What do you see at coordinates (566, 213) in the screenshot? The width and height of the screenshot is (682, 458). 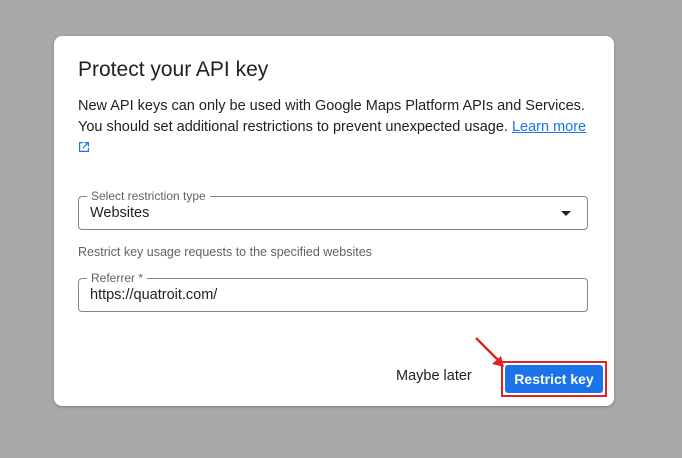 I see `dropdown-arrow-icon` at bounding box center [566, 213].